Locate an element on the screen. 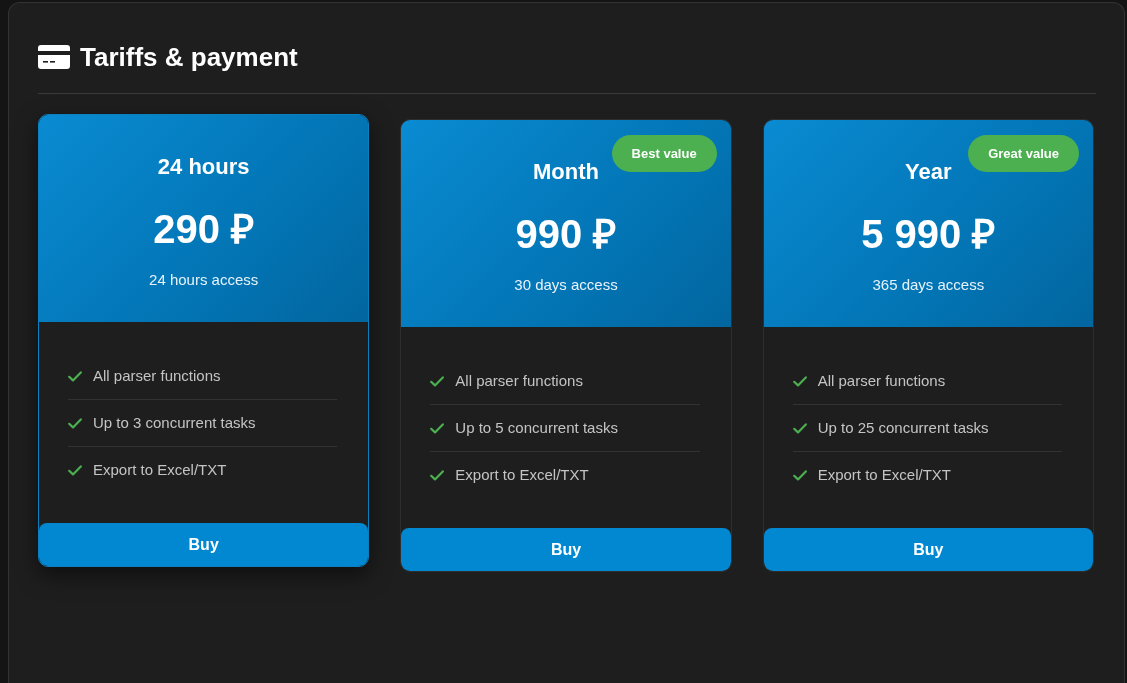 The image size is (1127, 683). plan-price: 290 ₽ is located at coordinates (204, 229).